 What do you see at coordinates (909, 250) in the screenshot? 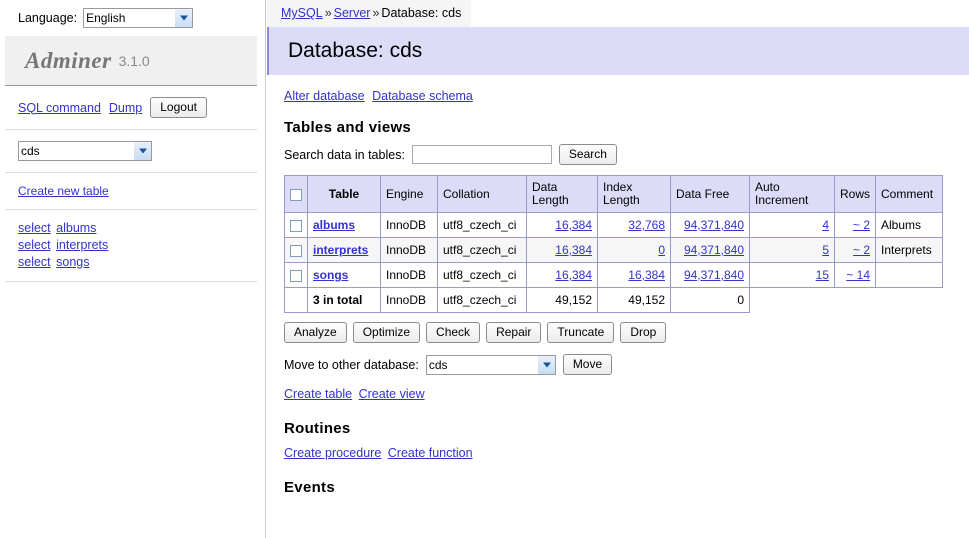
I see `comment-cell: Interprets` at bounding box center [909, 250].